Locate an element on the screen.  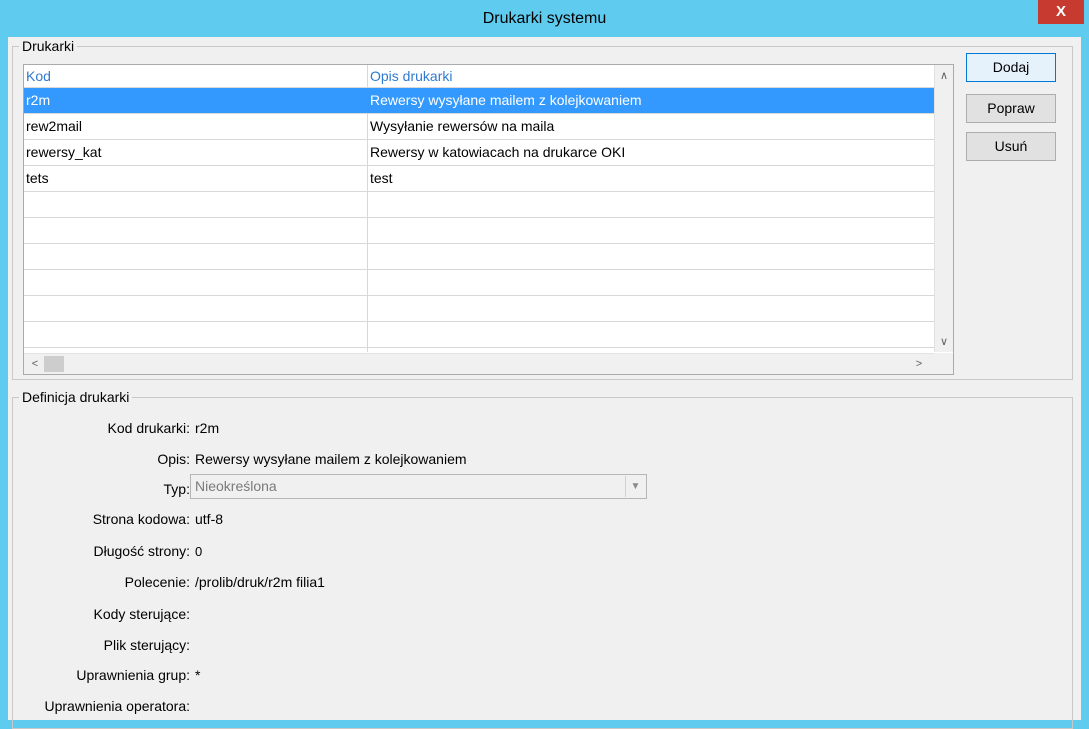
table-row: rew2mail Wysyłanie rewersów na maila is located at coordinates (479, 127).